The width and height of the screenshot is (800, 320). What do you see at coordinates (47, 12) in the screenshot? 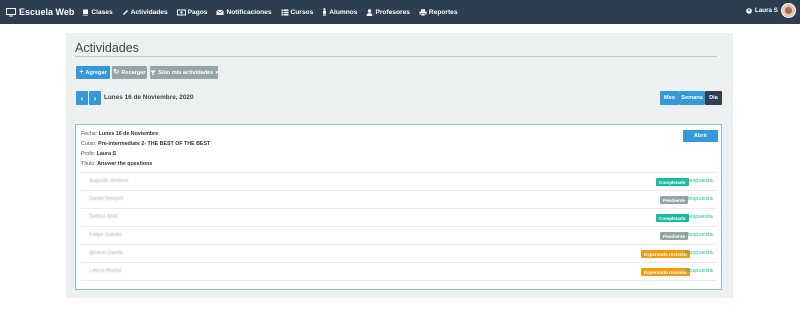
I see `brand-name: Escuela Web` at bounding box center [47, 12].